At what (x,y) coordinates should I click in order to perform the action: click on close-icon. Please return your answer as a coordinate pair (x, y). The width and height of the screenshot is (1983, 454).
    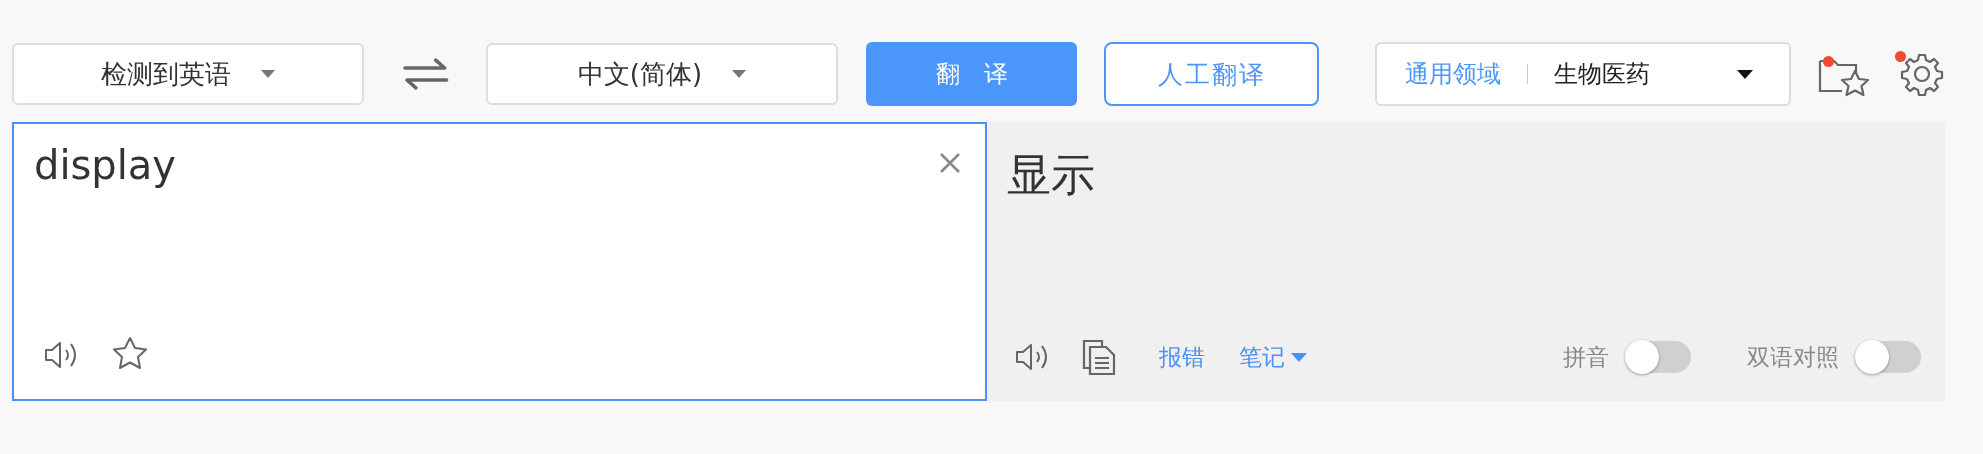
    Looking at the image, I should click on (950, 163).